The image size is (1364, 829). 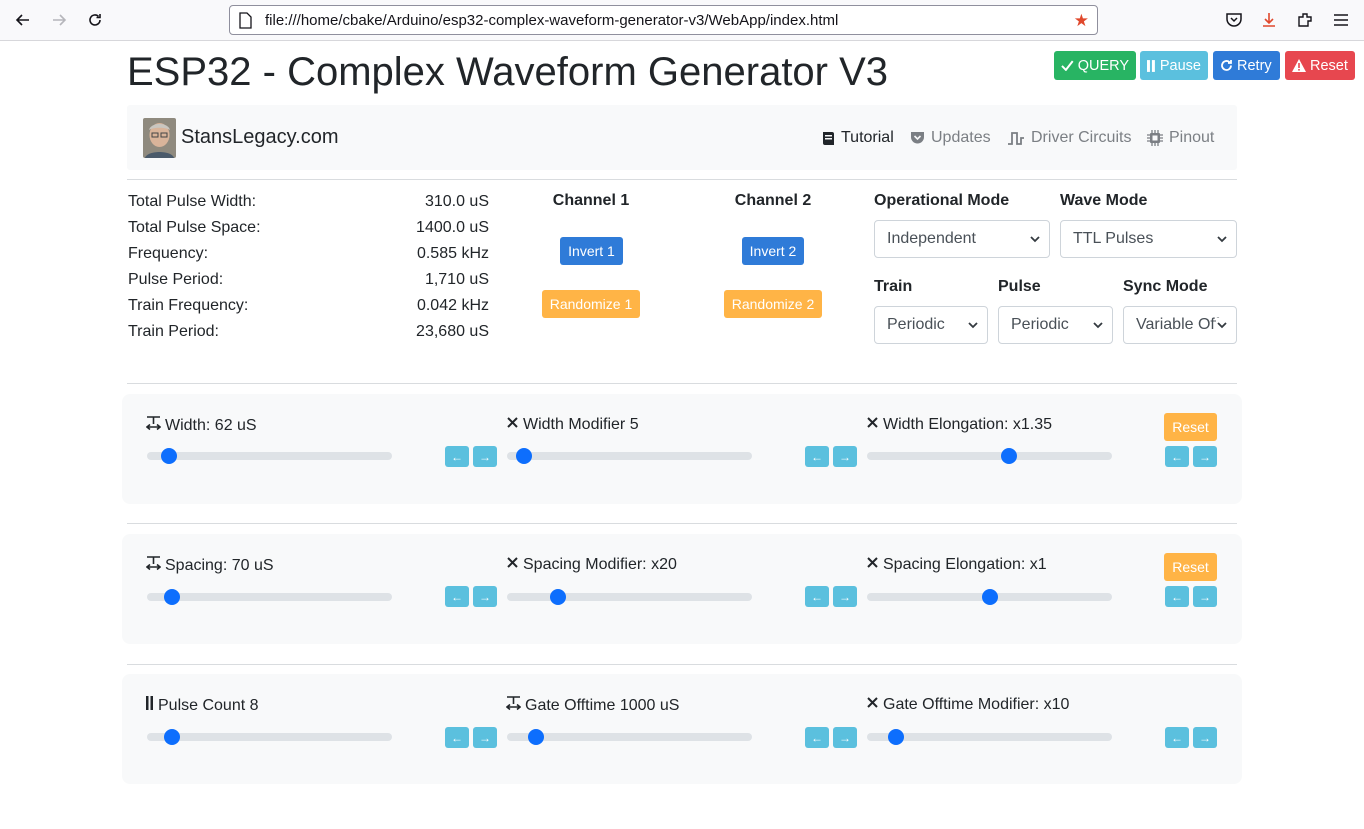 I want to click on spacing-elongation-decrement-button: ←, so click(x=1177, y=596).